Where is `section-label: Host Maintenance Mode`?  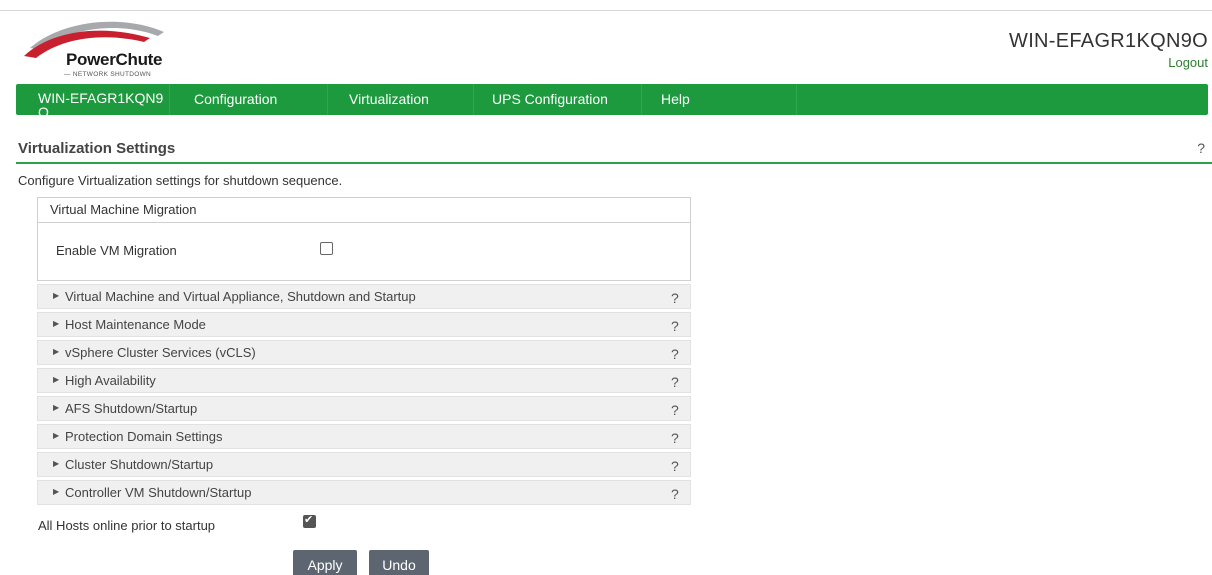 section-label: Host Maintenance Mode is located at coordinates (135, 324).